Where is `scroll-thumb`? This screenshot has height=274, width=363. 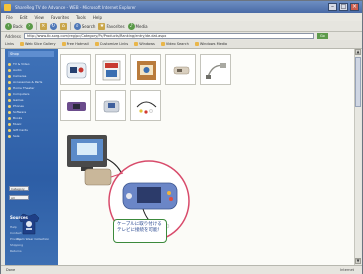 scroll-thumb is located at coordinates (358, 82).